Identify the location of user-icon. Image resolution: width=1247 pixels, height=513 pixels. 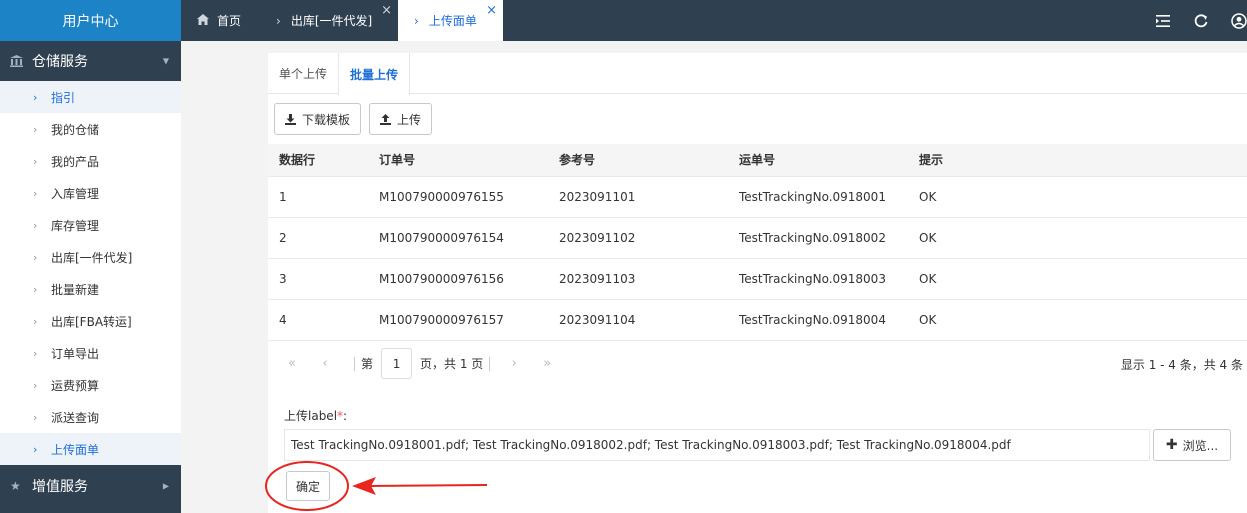
(1239, 20).